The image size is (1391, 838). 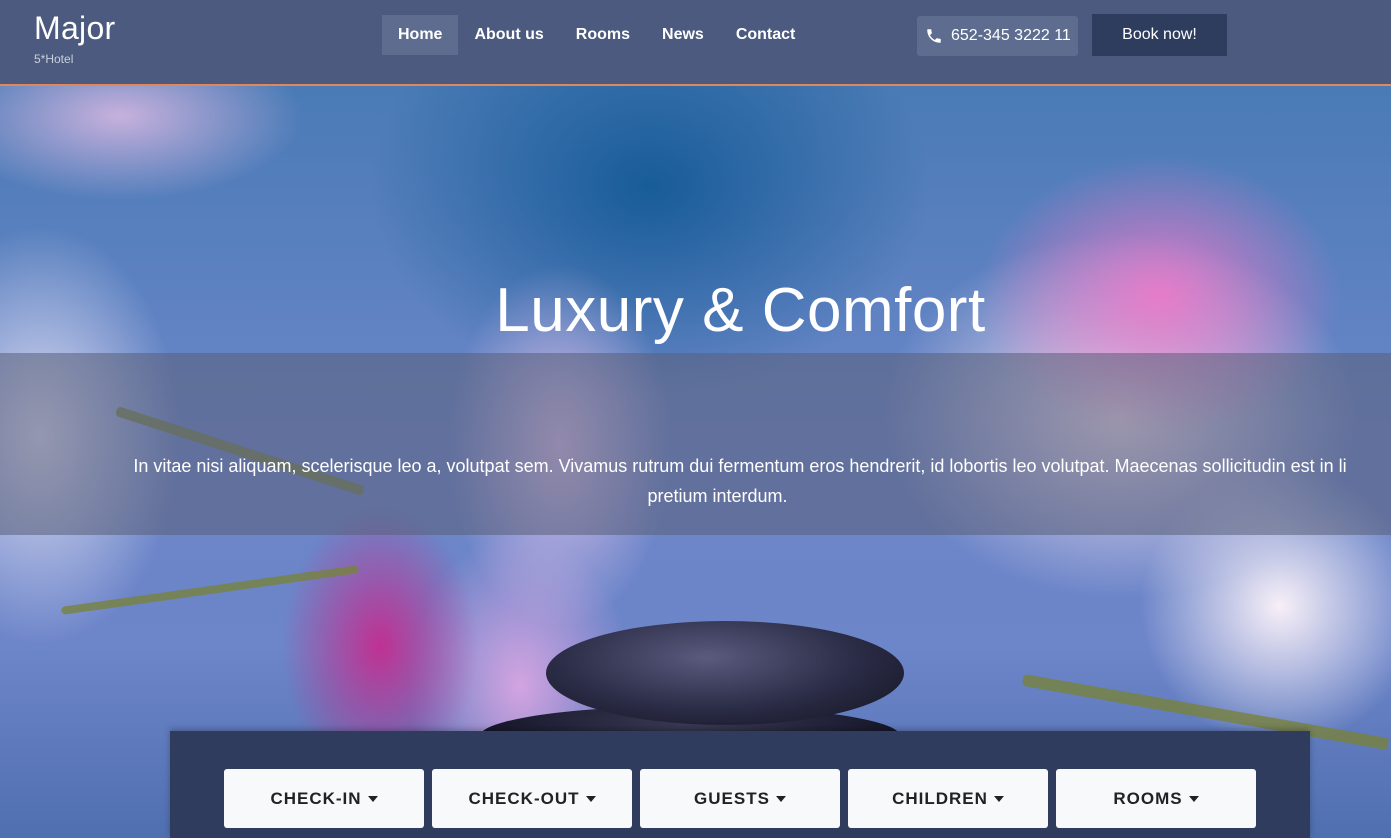 I want to click on phone-contact: 652-345 3222 11, so click(x=997, y=36).